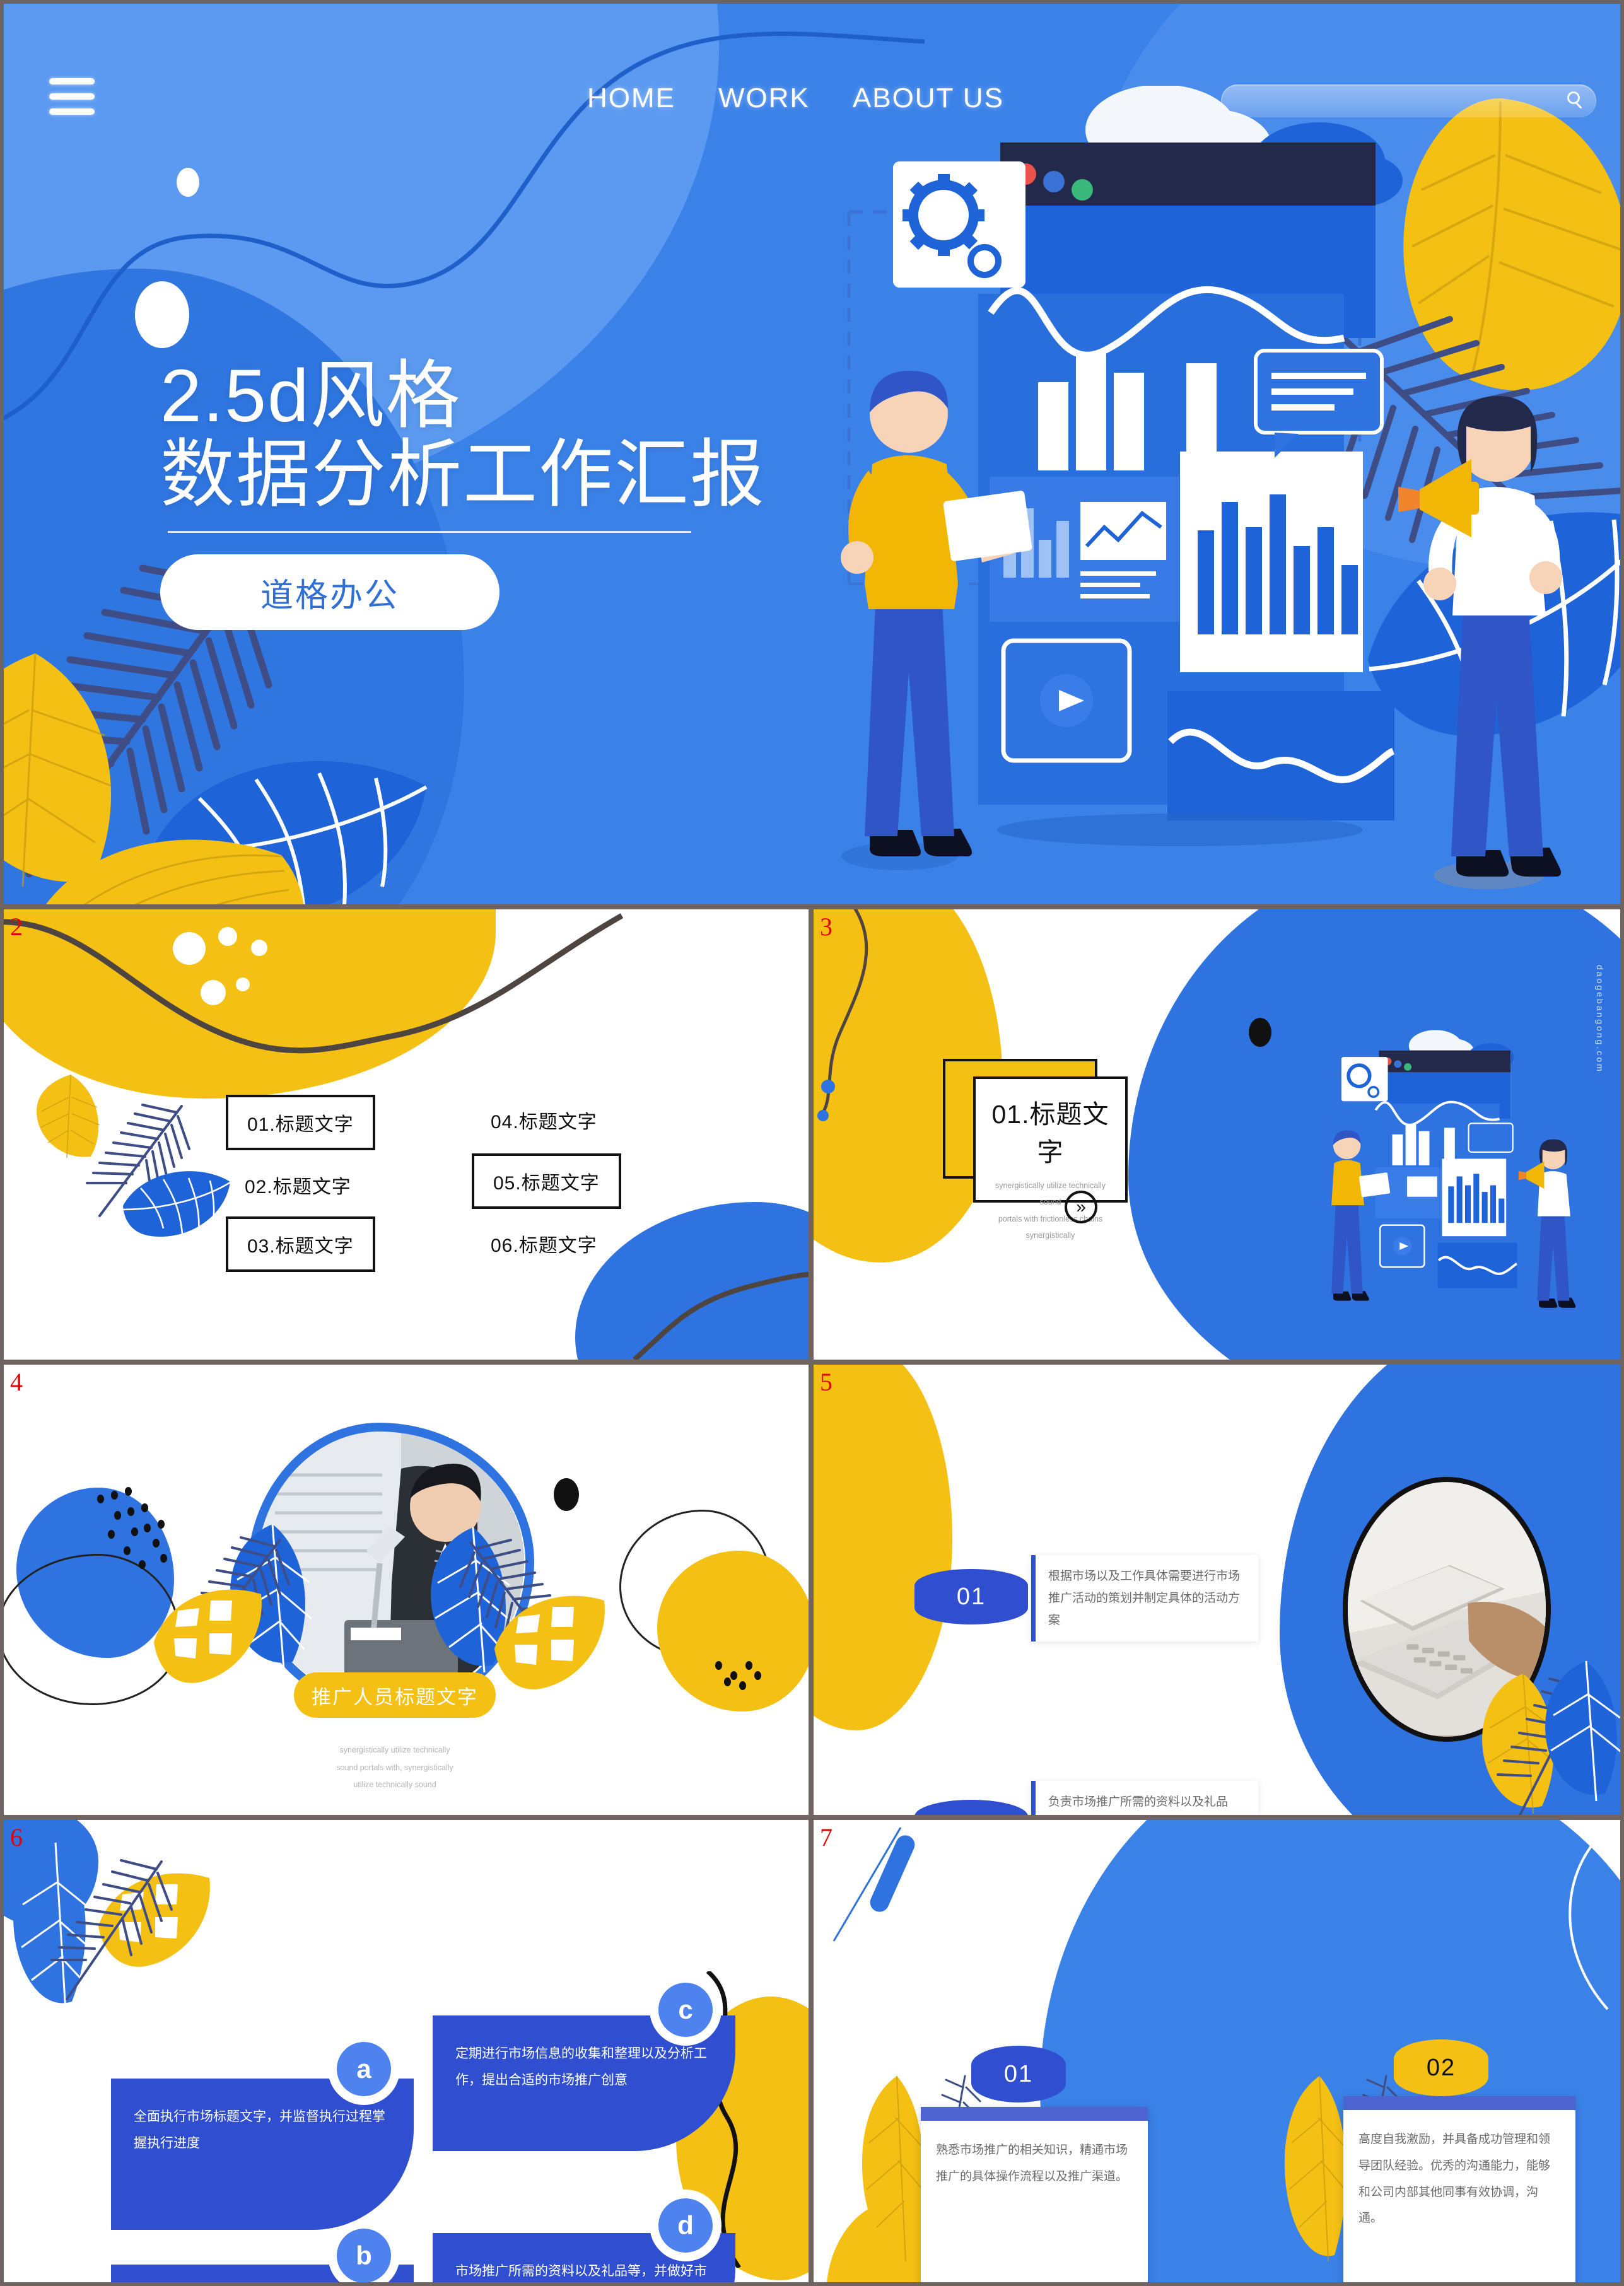 This screenshot has width=1624, height=2286. What do you see at coordinates (188, 182) in the screenshot?
I see `cover-dot-small` at bounding box center [188, 182].